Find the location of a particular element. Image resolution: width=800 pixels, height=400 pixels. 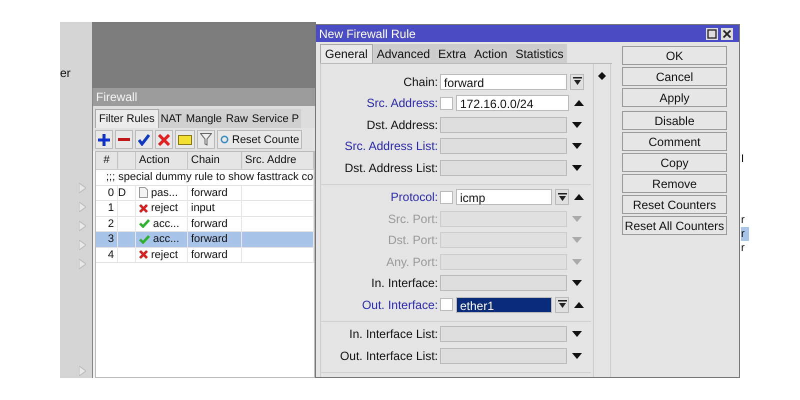

minus-icon is located at coordinates (124, 139).